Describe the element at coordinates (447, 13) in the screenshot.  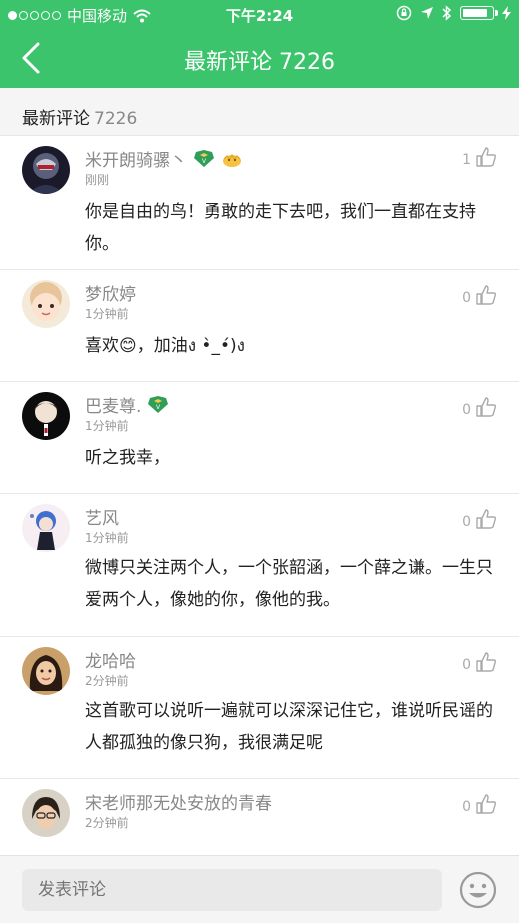
I see `bluetooth-icon` at that location.